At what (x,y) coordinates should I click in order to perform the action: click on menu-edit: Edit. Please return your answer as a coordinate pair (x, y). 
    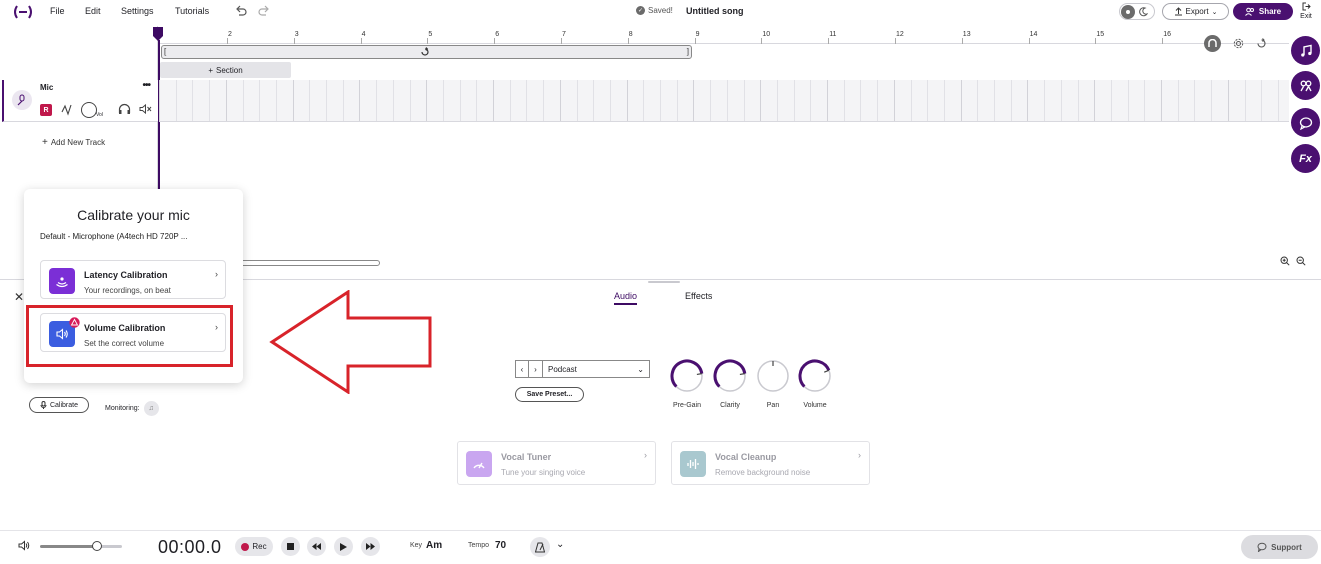
    Looking at the image, I should click on (93, 11).